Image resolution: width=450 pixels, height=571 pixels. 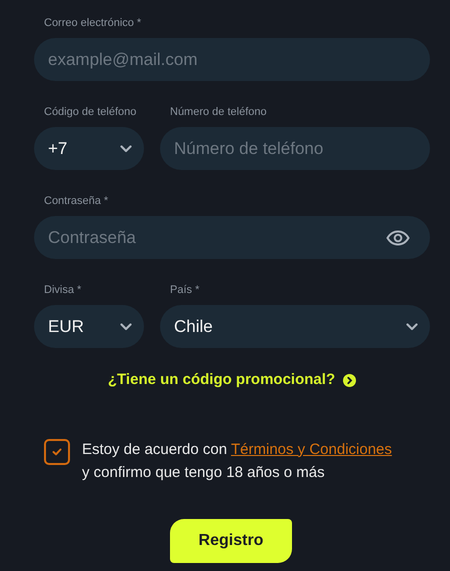 What do you see at coordinates (295, 326) in the screenshot?
I see `country-select: Chile` at bounding box center [295, 326].